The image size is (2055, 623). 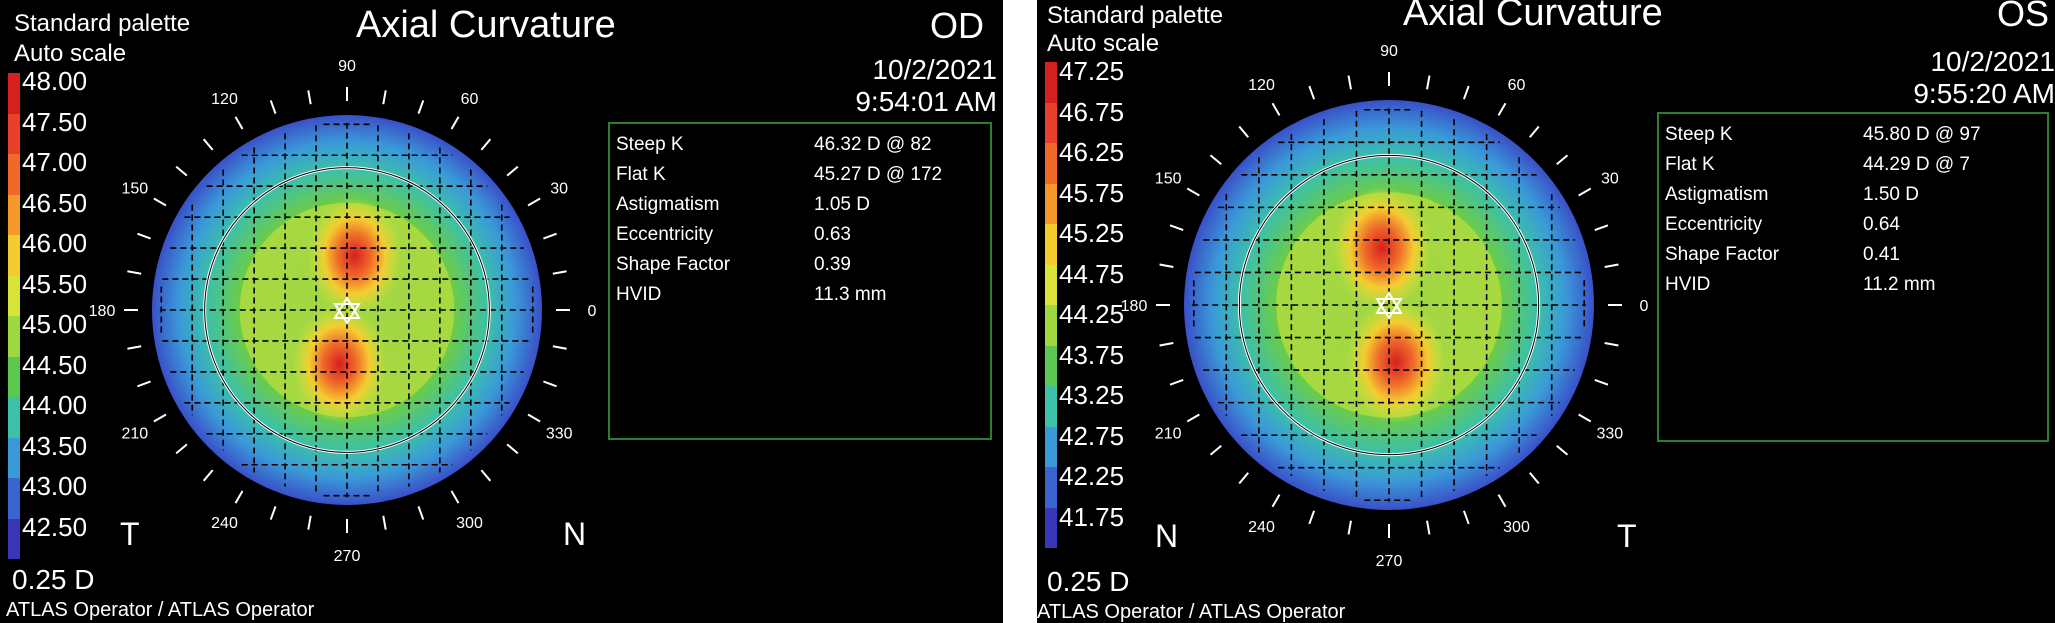 I want to click on metric-value: 1.05 D, so click(x=842, y=204).